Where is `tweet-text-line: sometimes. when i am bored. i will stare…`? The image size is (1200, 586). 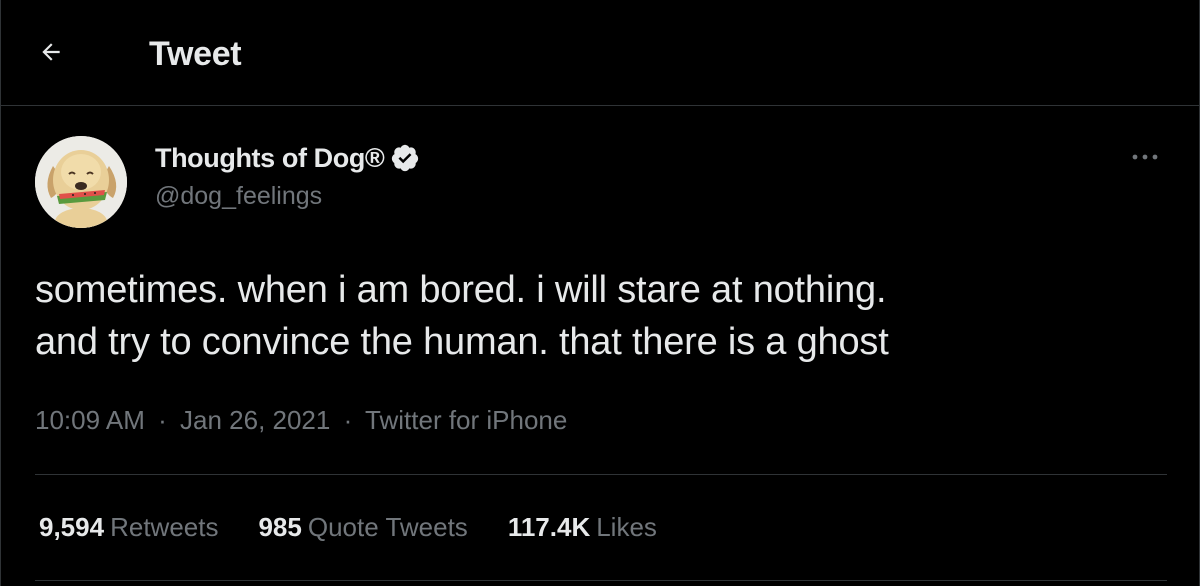 tweet-text-line: sometimes. when i am bored. i will stare… is located at coordinates (461, 290).